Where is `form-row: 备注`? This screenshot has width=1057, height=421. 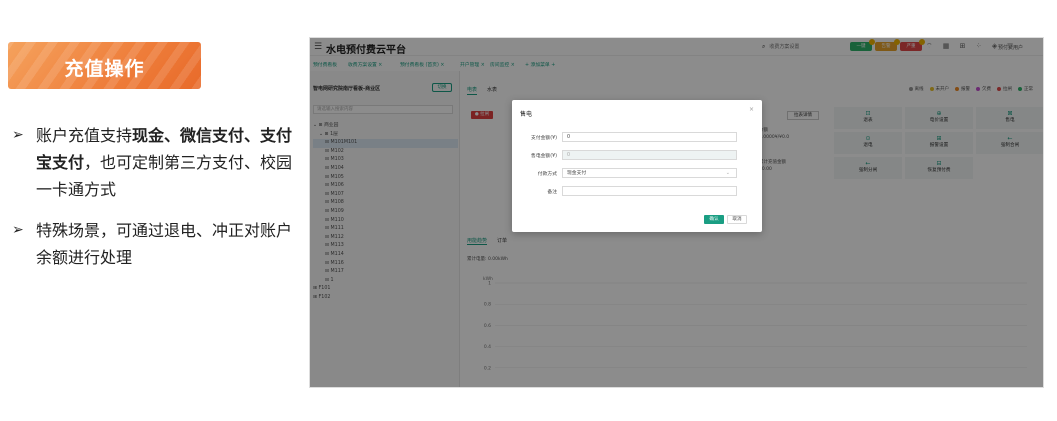
form-row: 备注 is located at coordinates (637, 191).